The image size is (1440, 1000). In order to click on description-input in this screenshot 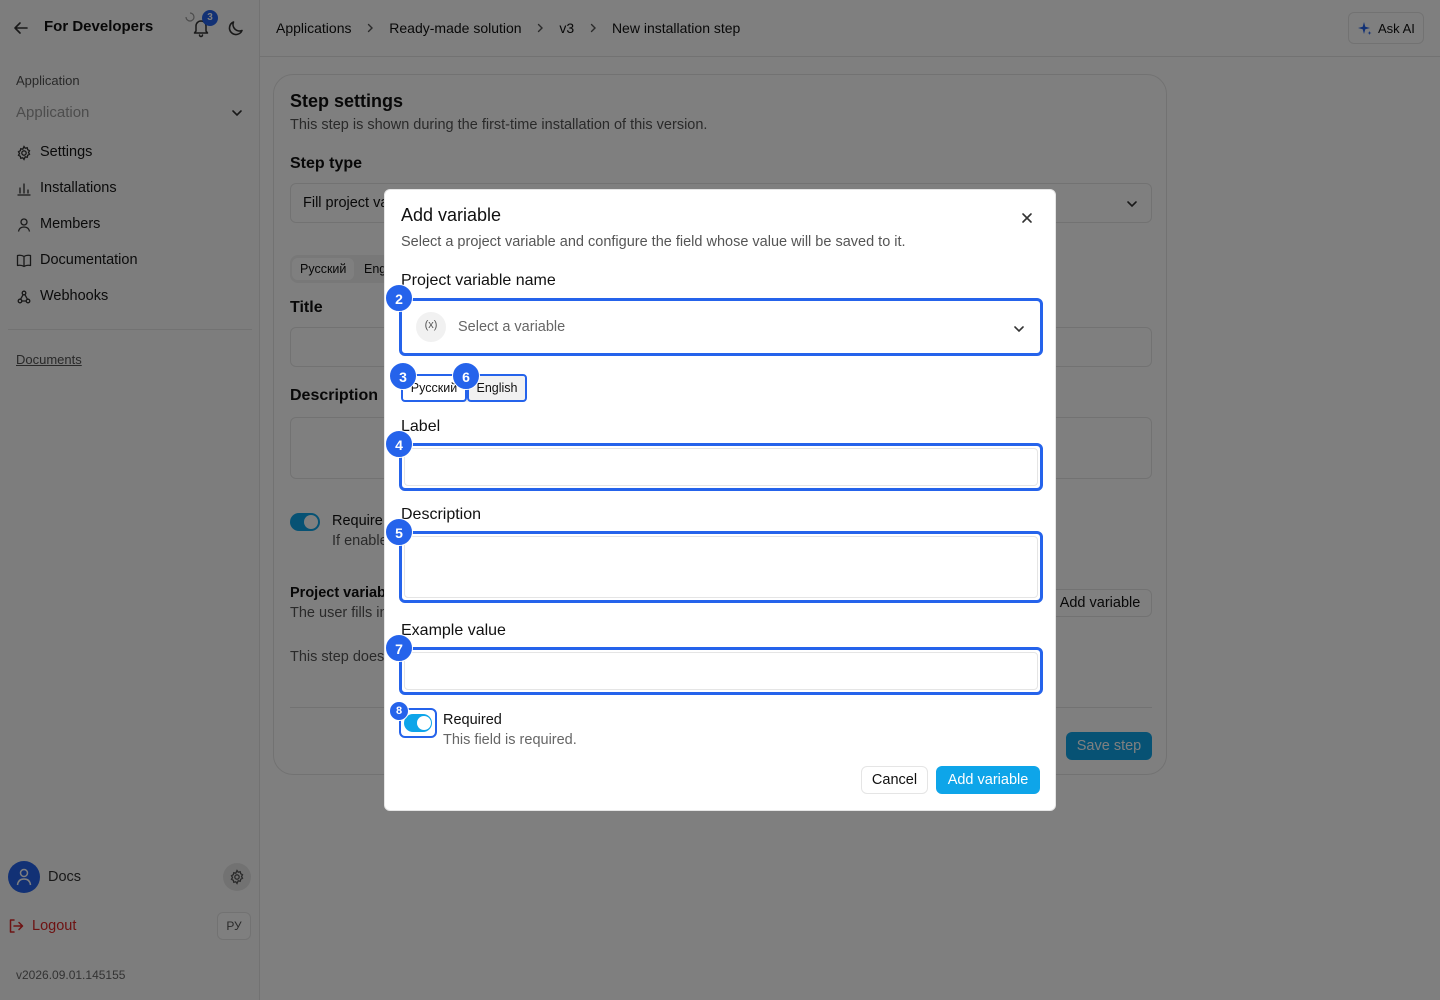, I will do `click(721, 567)`.